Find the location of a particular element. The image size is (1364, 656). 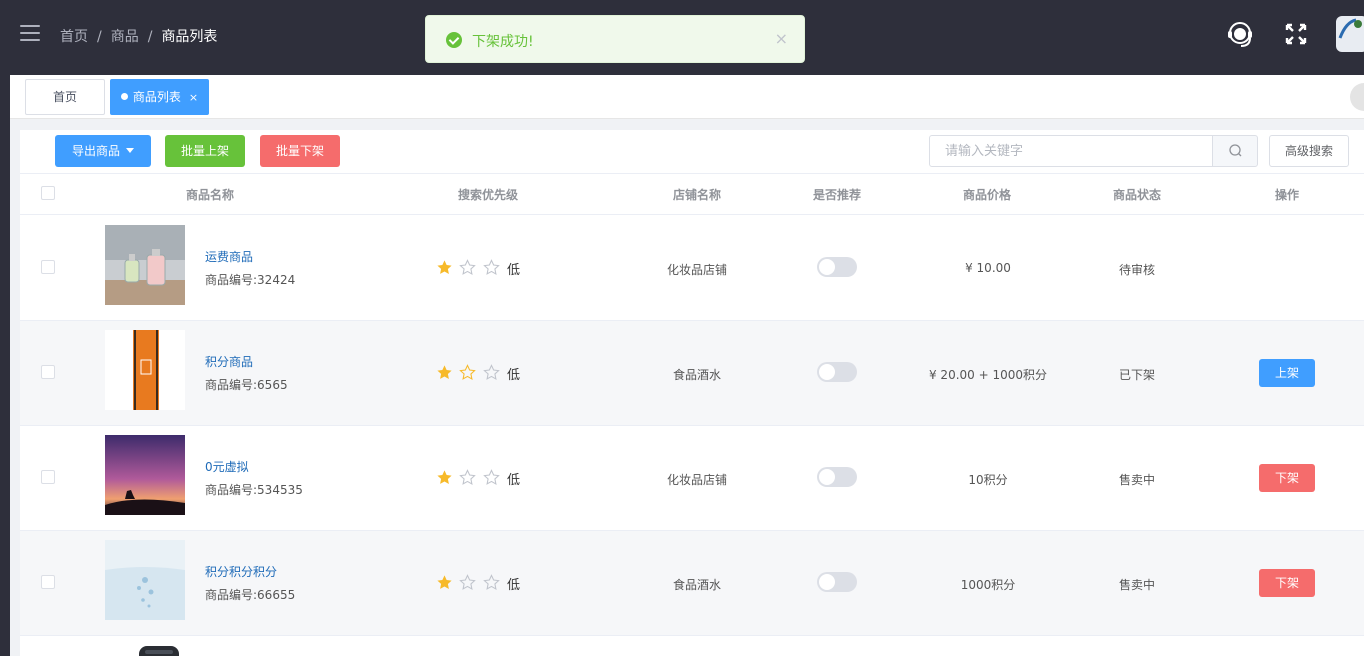

search-icon is located at coordinates (1235, 150).